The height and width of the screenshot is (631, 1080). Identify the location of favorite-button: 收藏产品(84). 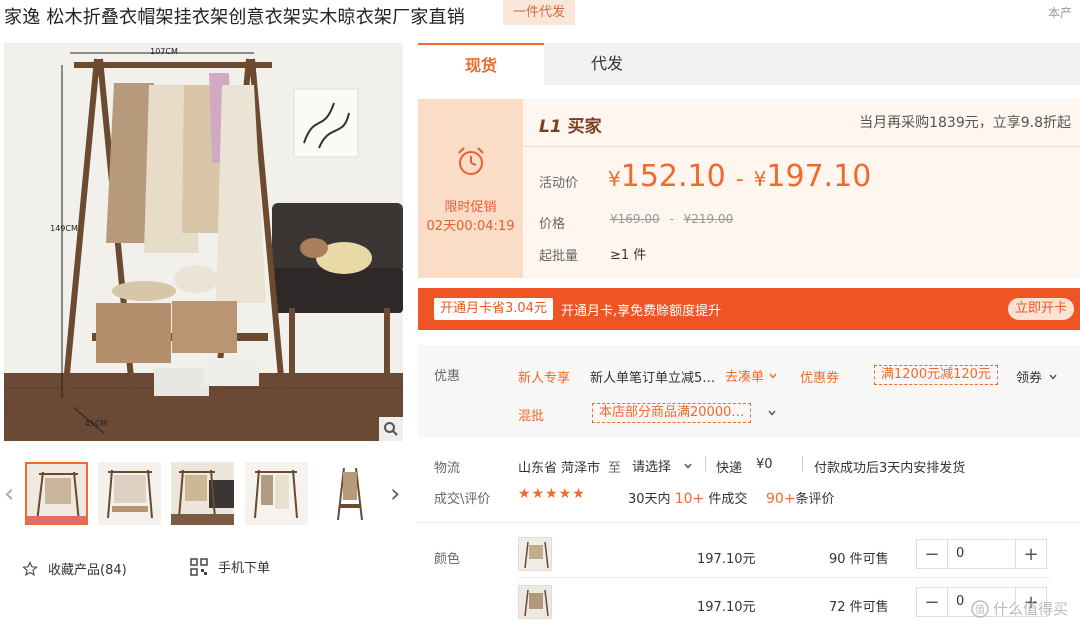
(74, 568).